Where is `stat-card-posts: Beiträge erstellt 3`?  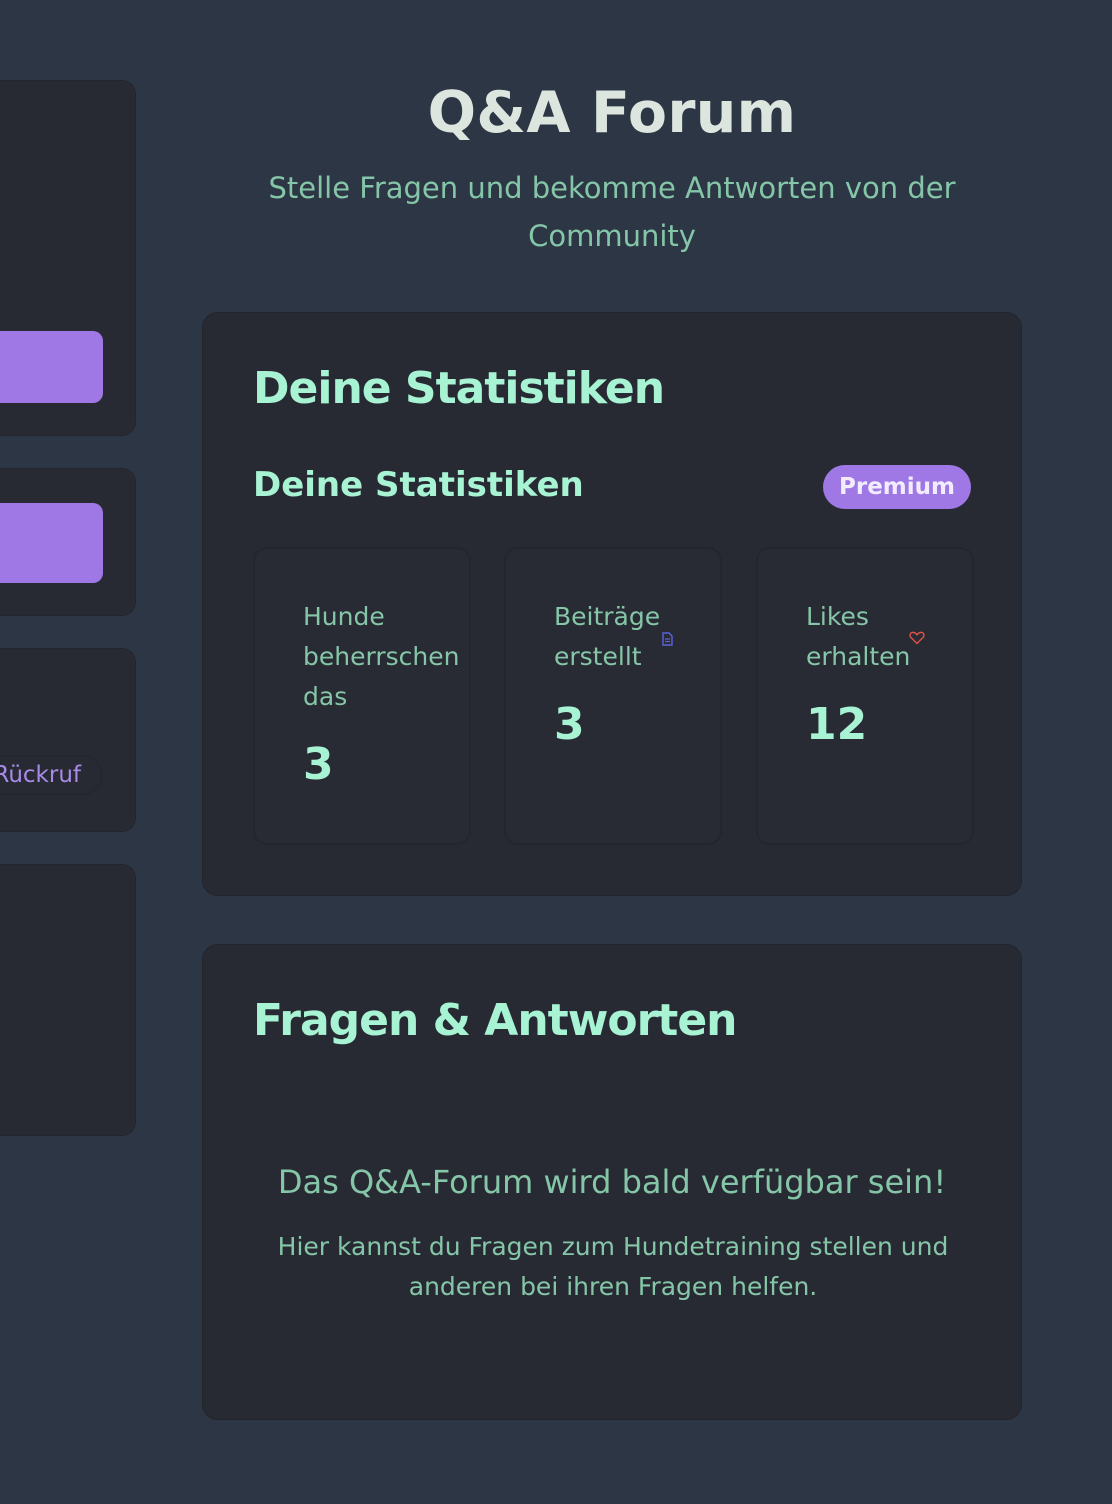
stat-card-posts: Beiträge erstellt 3 is located at coordinates (613, 696).